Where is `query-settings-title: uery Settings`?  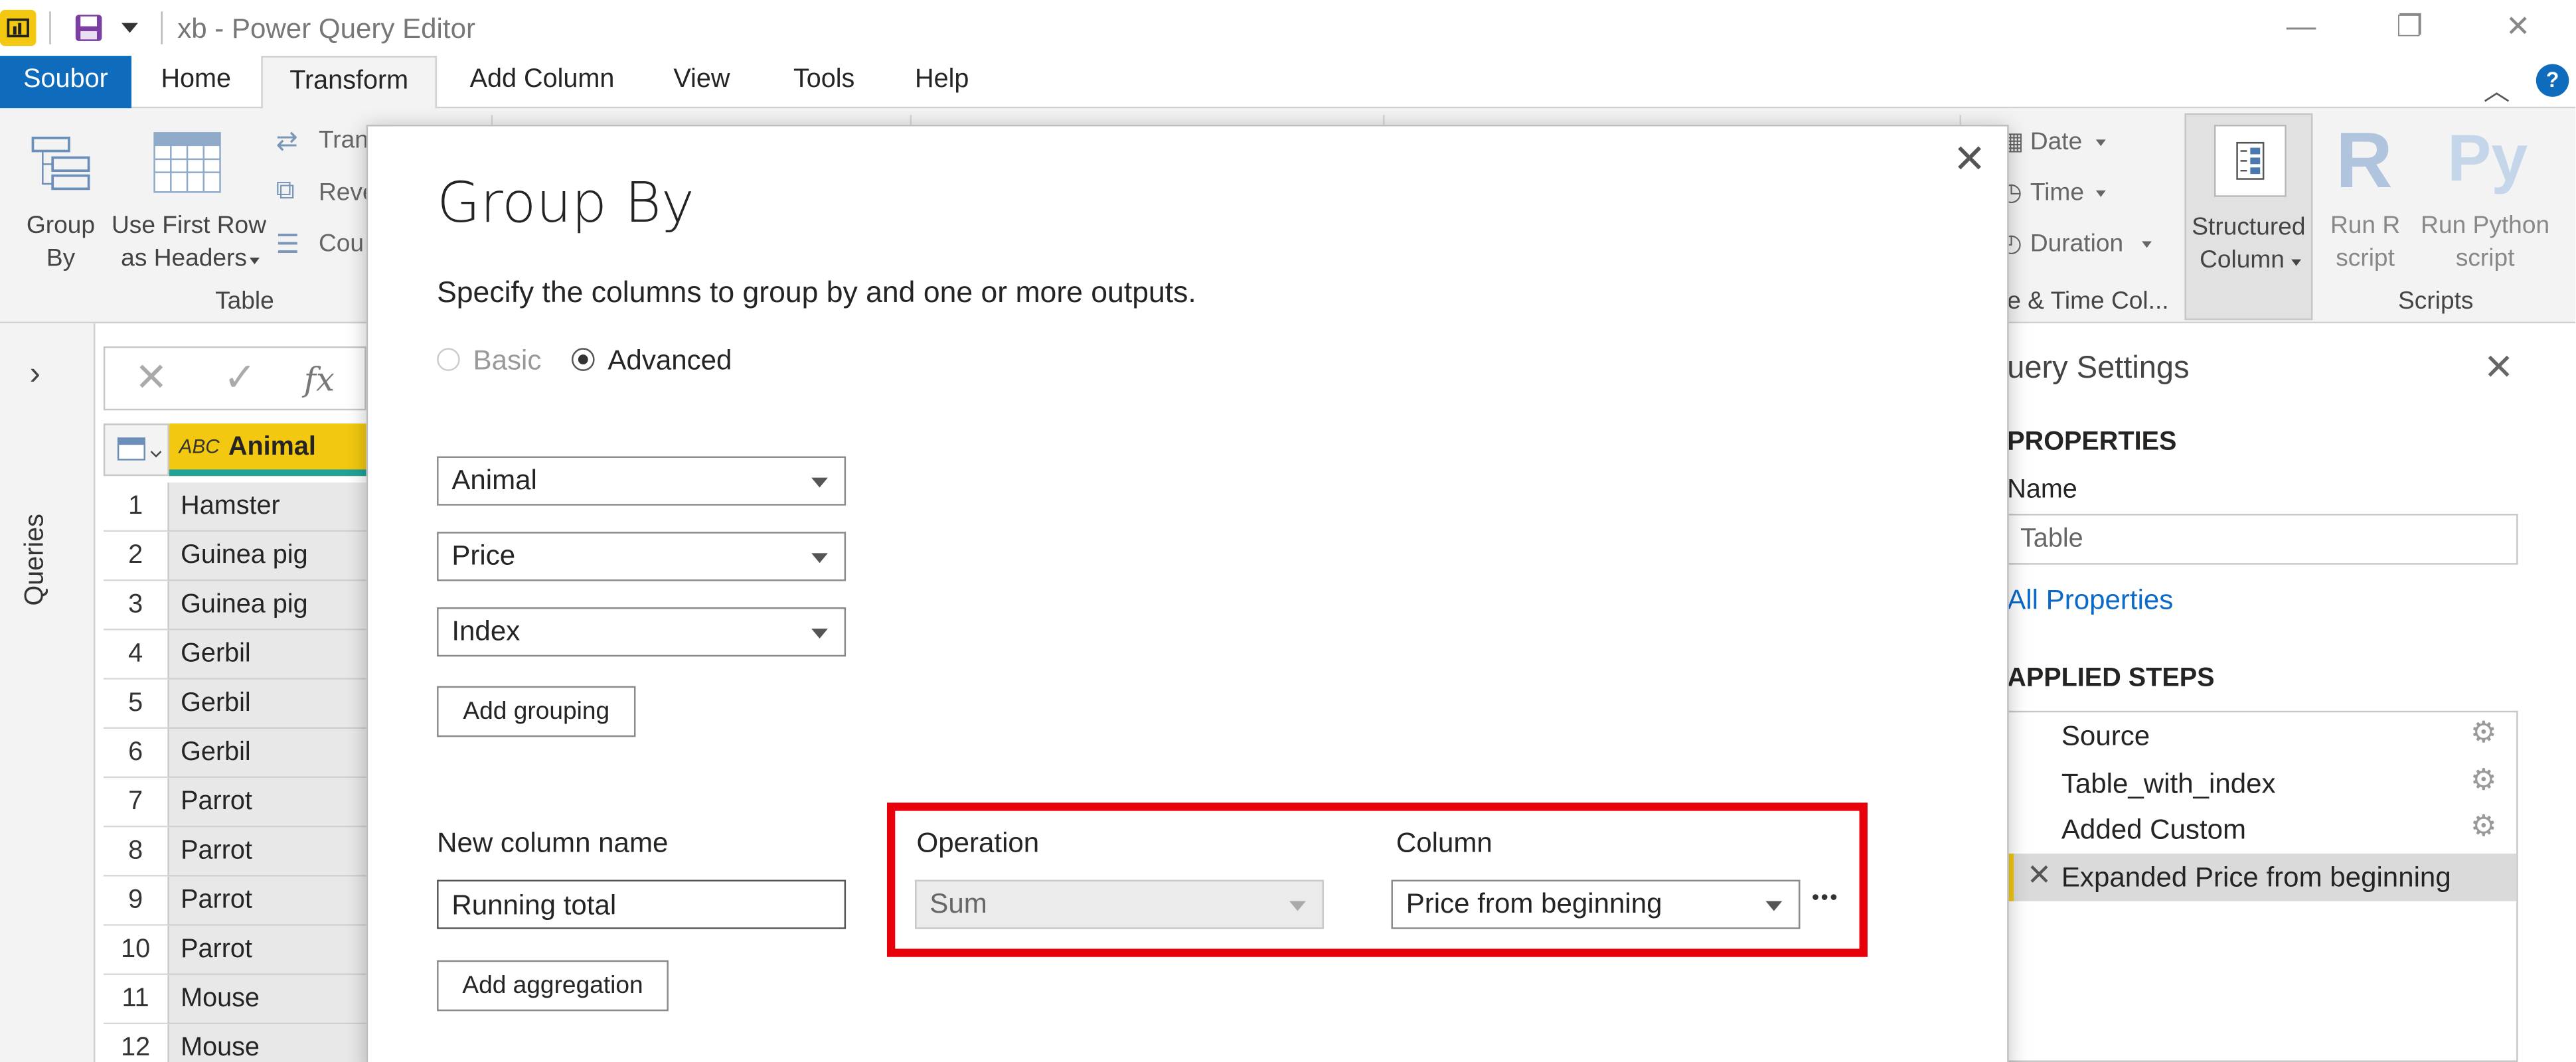
query-settings-title: uery Settings is located at coordinates (2098, 368).